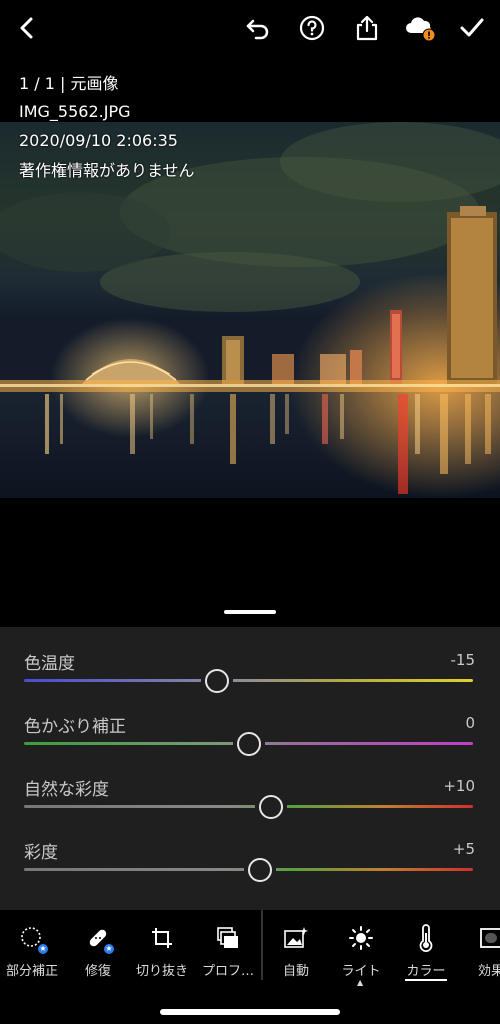 Image resolution: width=500 pixels, height=1024 pixels. Describe the element at coordinates (426, 938) in the screenshot. I see `thermometer-icon` at that location.